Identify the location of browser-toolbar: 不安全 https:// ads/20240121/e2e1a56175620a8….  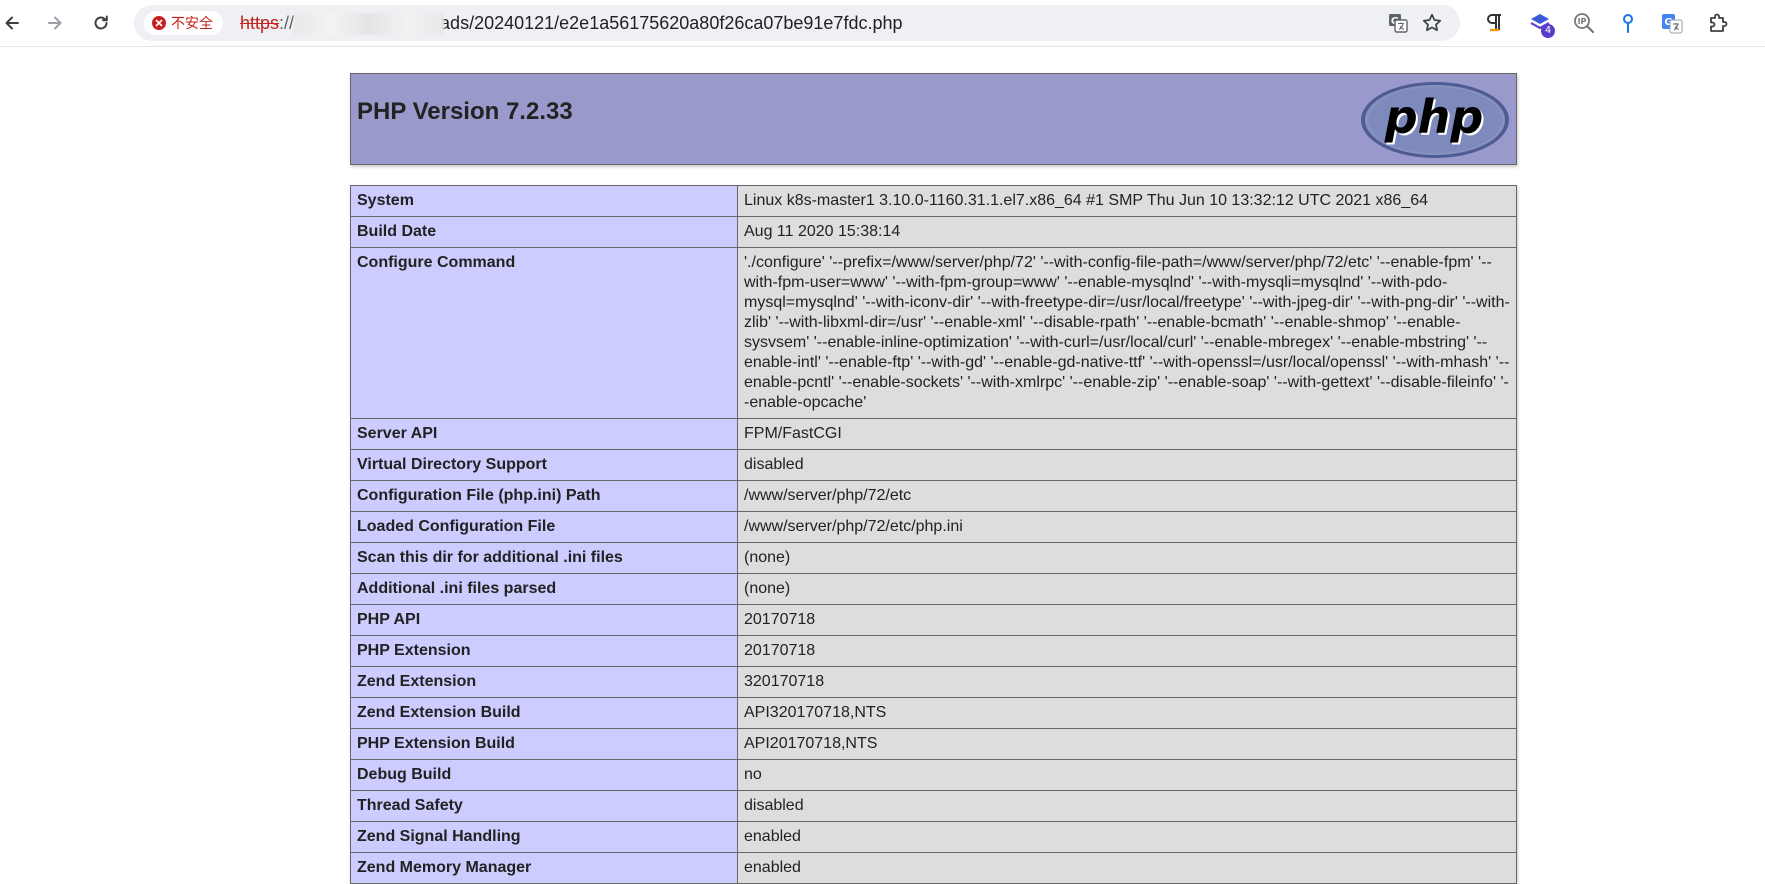
(882, 23).